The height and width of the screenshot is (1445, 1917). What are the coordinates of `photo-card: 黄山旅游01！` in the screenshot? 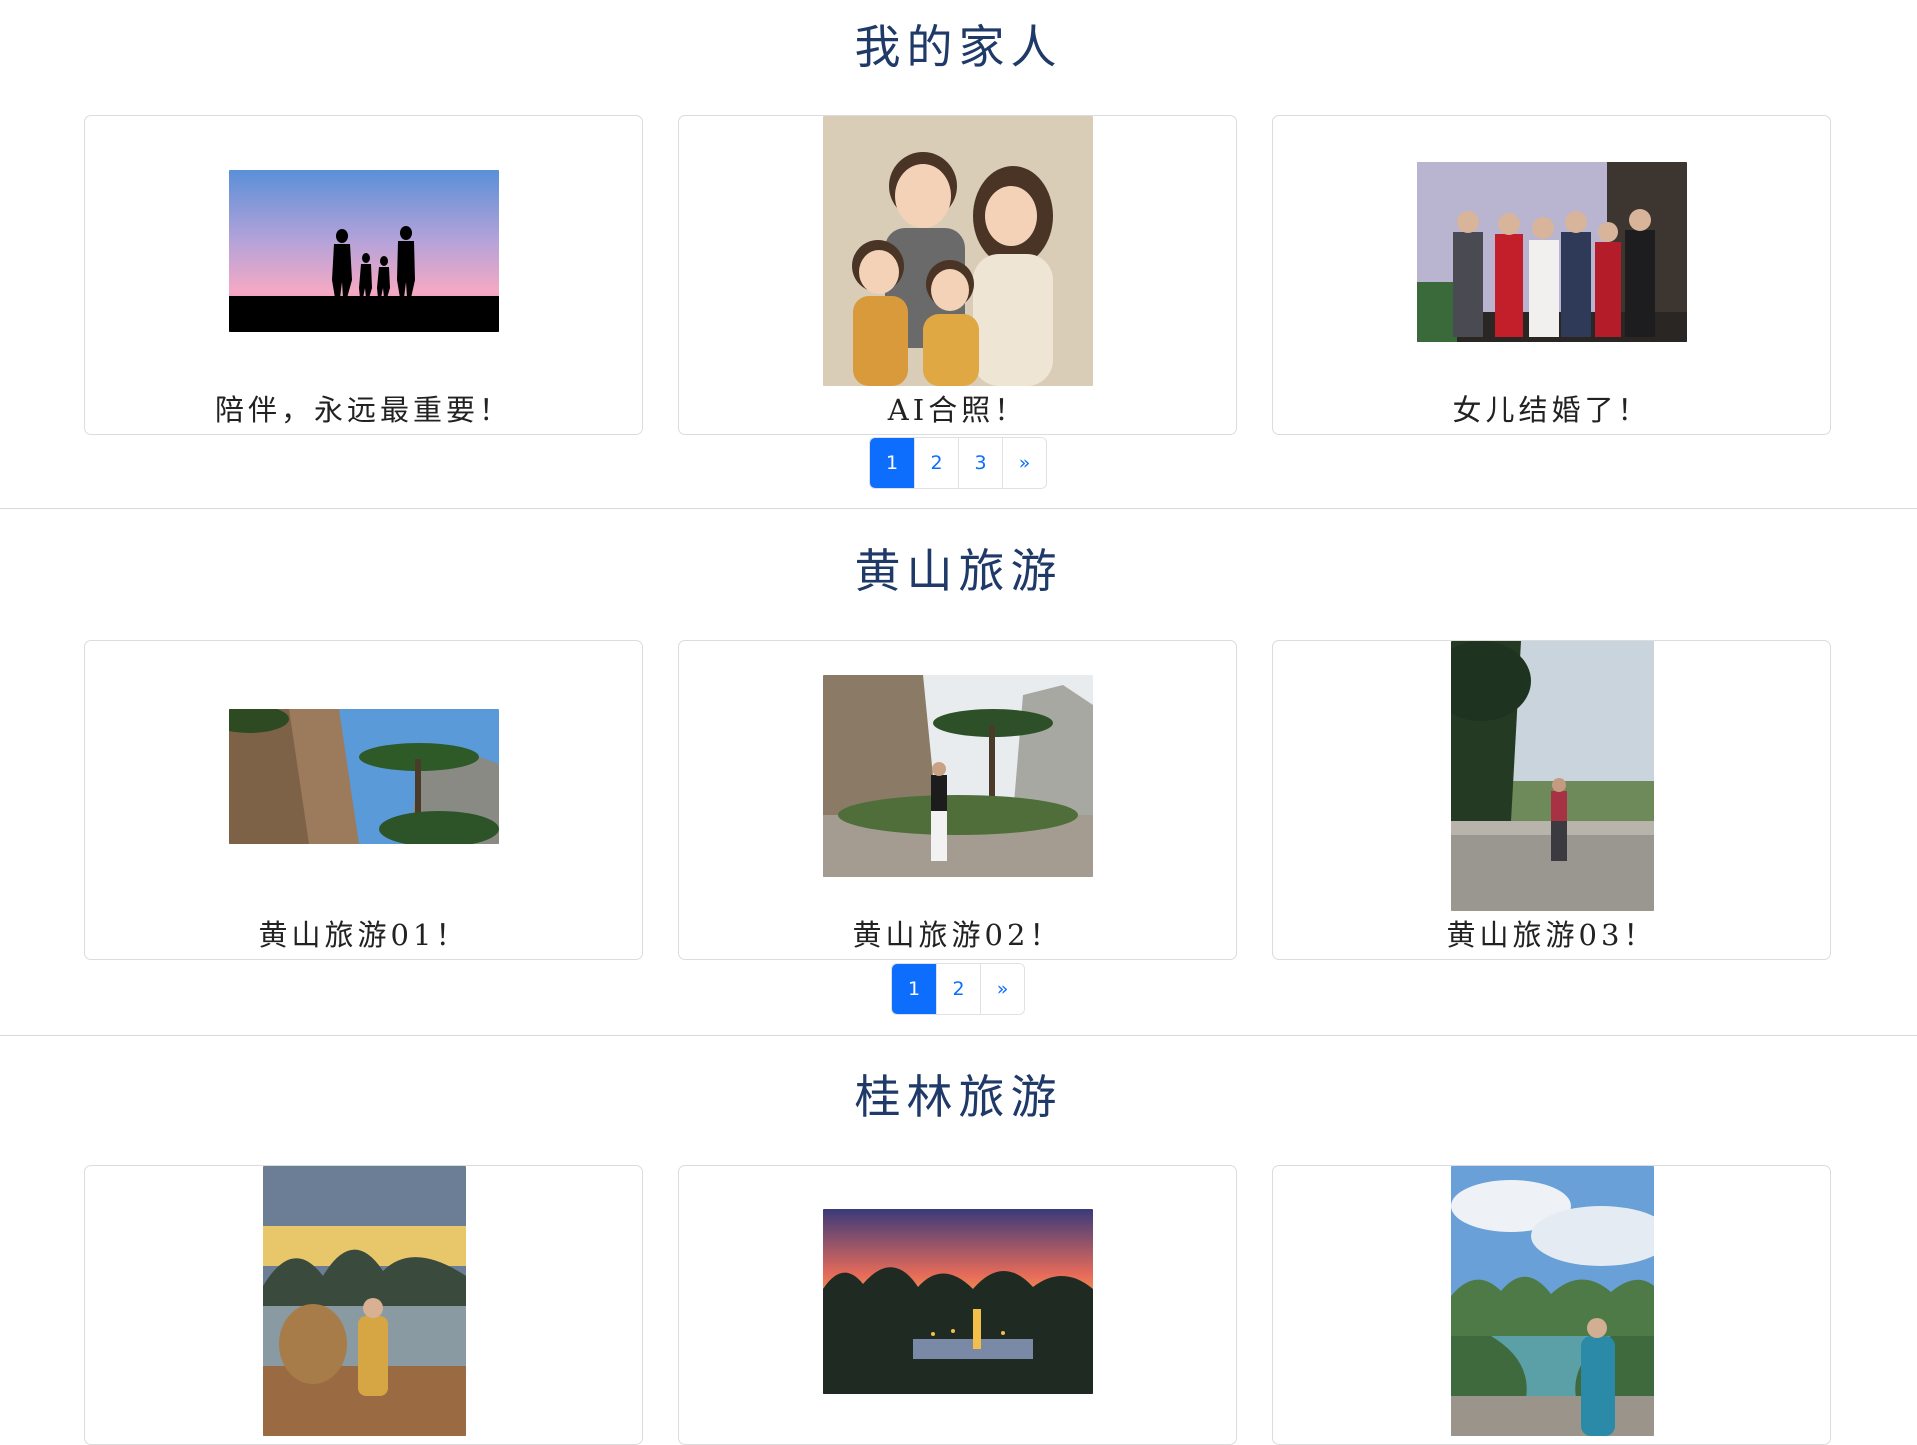 It's located at (363, 800).